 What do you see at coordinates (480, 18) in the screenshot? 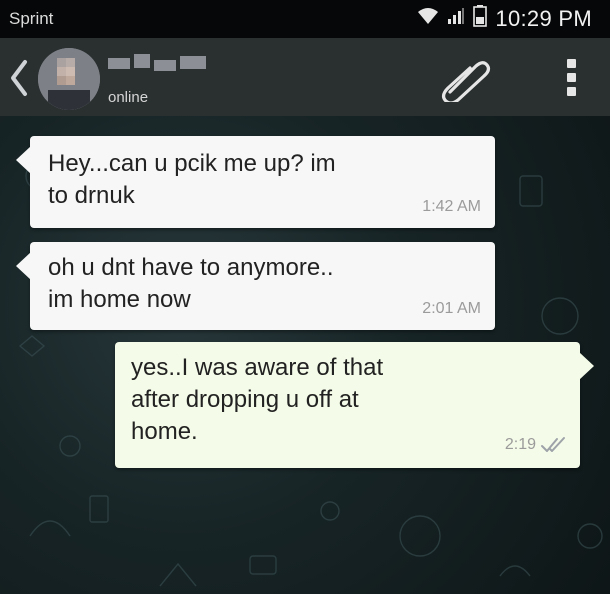
I see `battery-icon` at bounding box center [480, 18].